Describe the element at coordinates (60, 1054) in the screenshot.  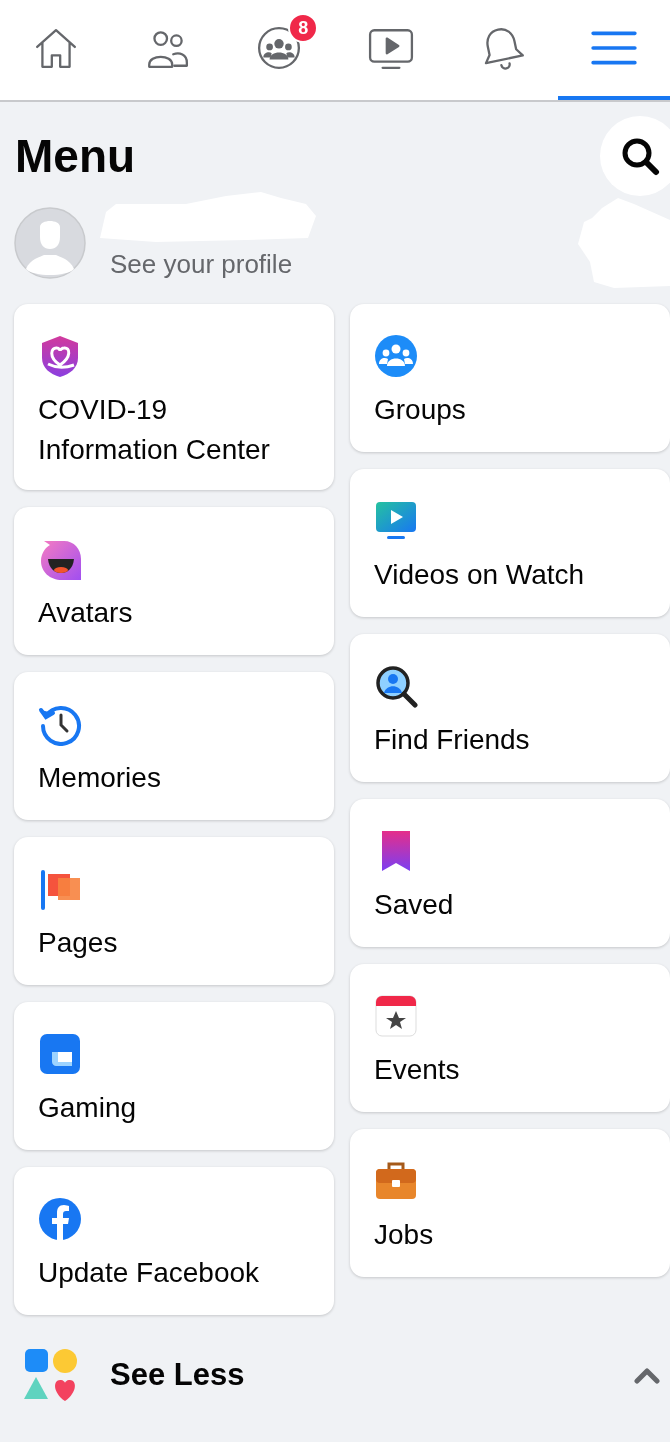
I see `gaming-square-icon` at that location.